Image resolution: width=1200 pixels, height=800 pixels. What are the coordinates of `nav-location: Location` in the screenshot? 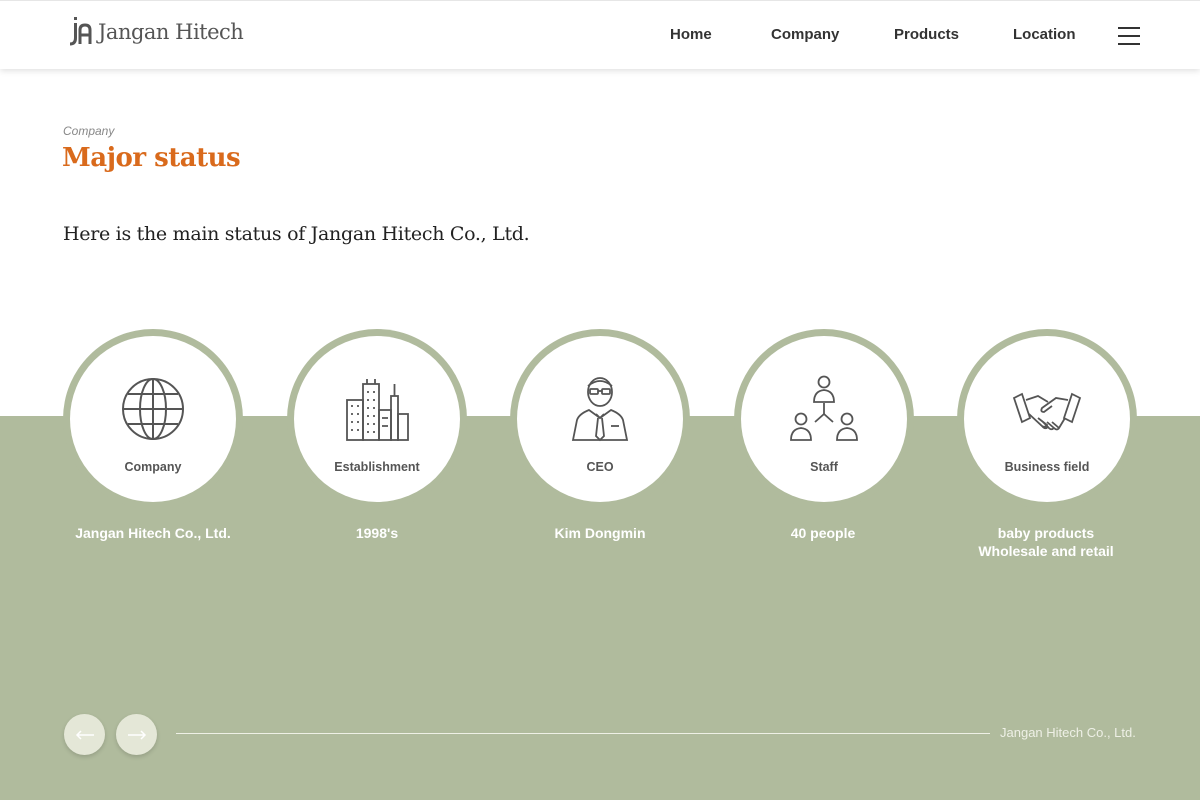 It's located at (1044, 34).